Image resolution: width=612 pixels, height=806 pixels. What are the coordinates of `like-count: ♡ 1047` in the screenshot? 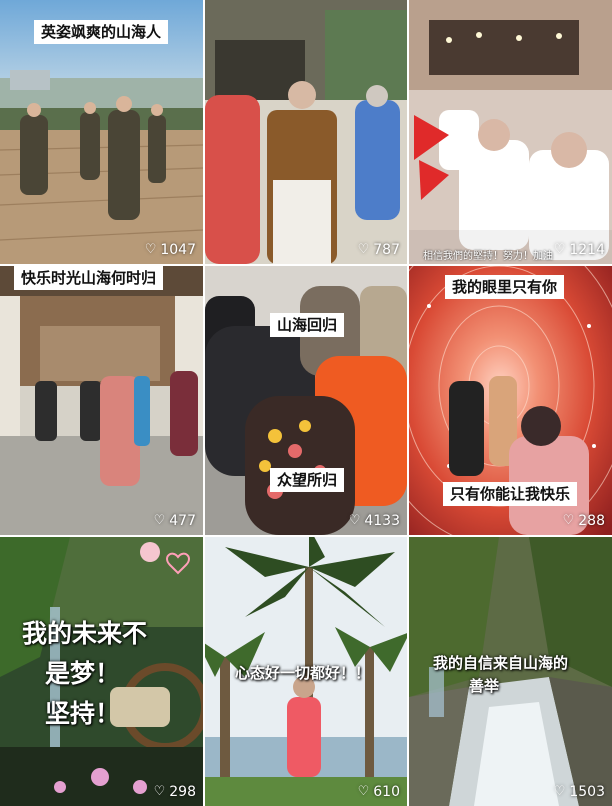 It's located at (170, 250).